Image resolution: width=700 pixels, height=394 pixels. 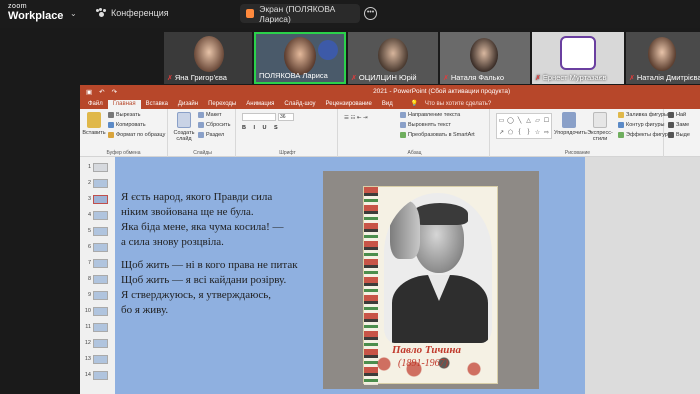 I want to click on reset-button: Сбросить, so click(x=214, y=125).